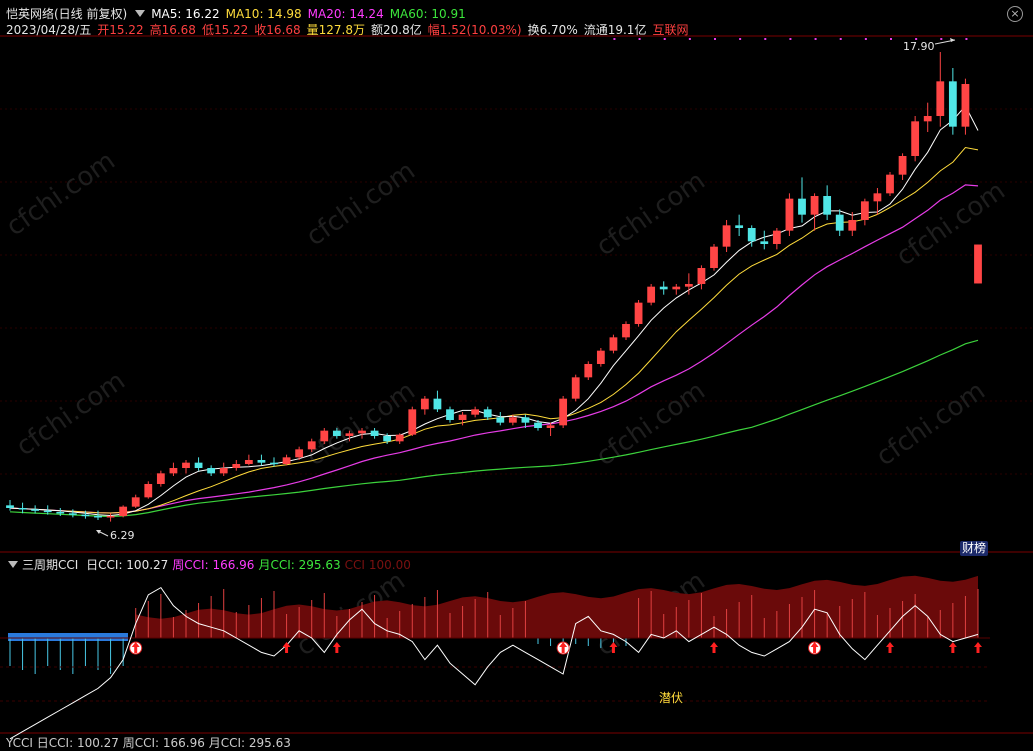 This screenshot has width=1033, height=751. What do you see at coordinates (354, 565) in the screenshot?
I see `cci-extra-label: CCI` at bounding box center [354, 565].